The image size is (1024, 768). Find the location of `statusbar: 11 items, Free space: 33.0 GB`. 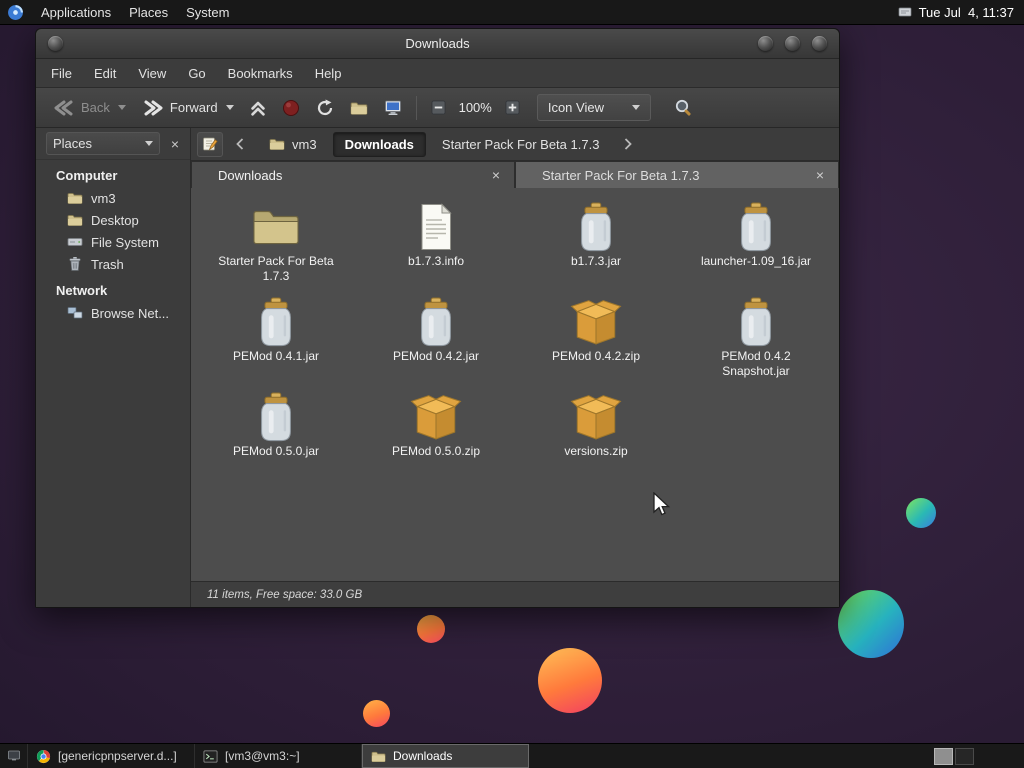

statusbar: 11 items, Free space: 33.0 GB is located at coordinates (515, 594).